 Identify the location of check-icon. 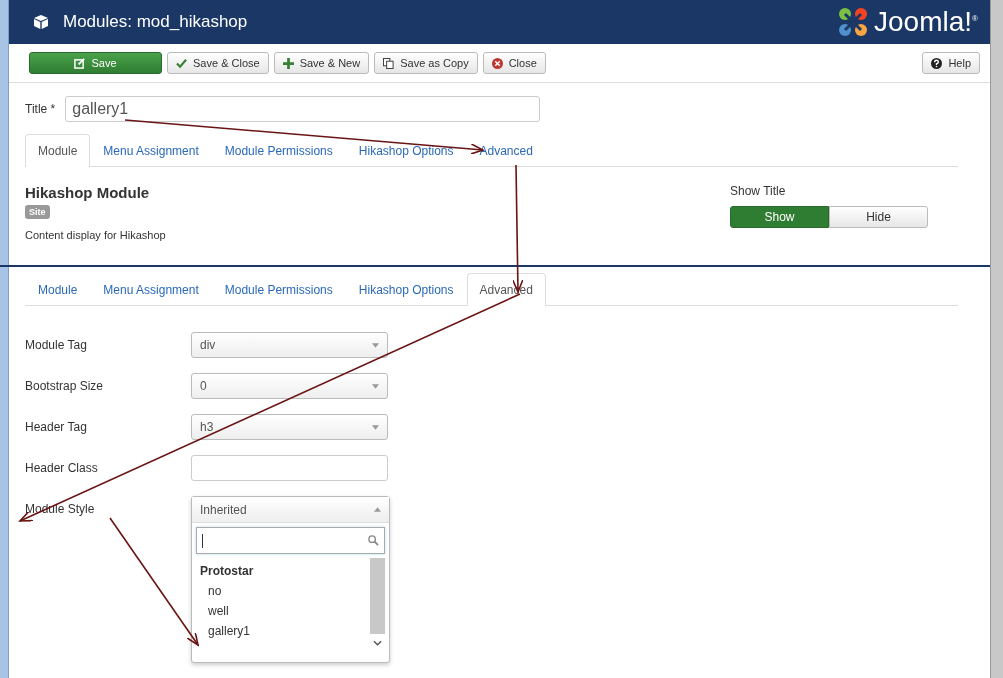
(181, 63).